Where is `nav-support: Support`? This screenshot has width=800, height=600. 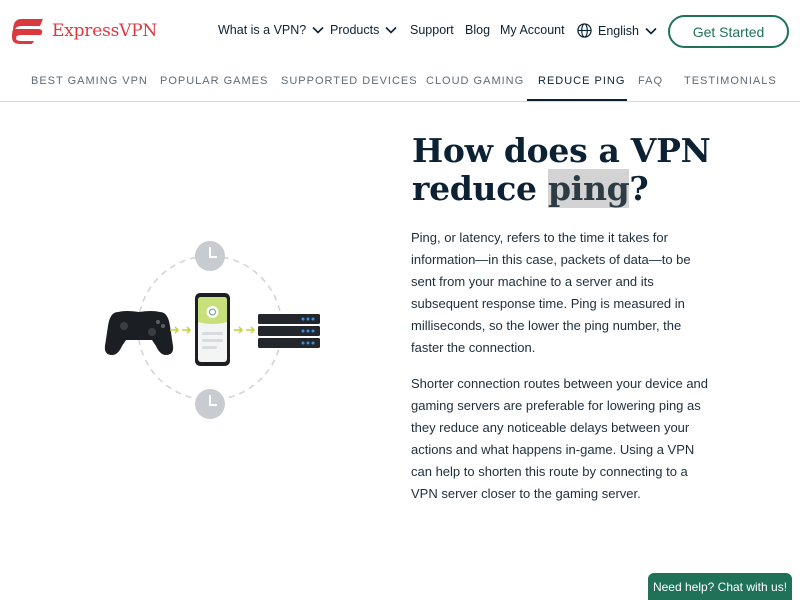 nav-support: Support is located at coordinates (432, 30).